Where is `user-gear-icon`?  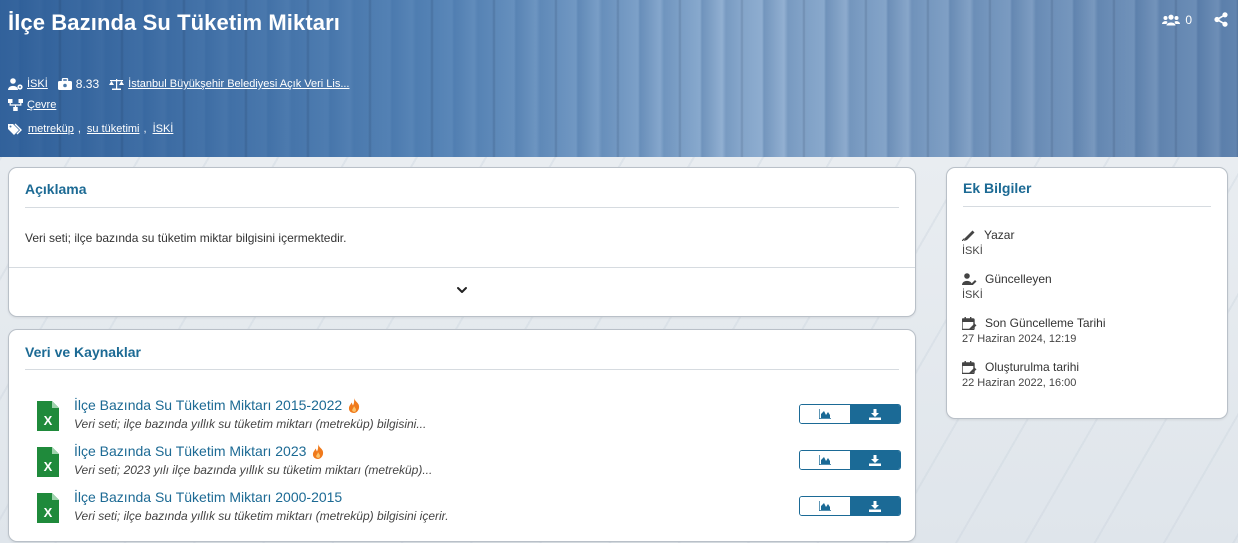 user-gear-icon is located at coordinates (15, 84).